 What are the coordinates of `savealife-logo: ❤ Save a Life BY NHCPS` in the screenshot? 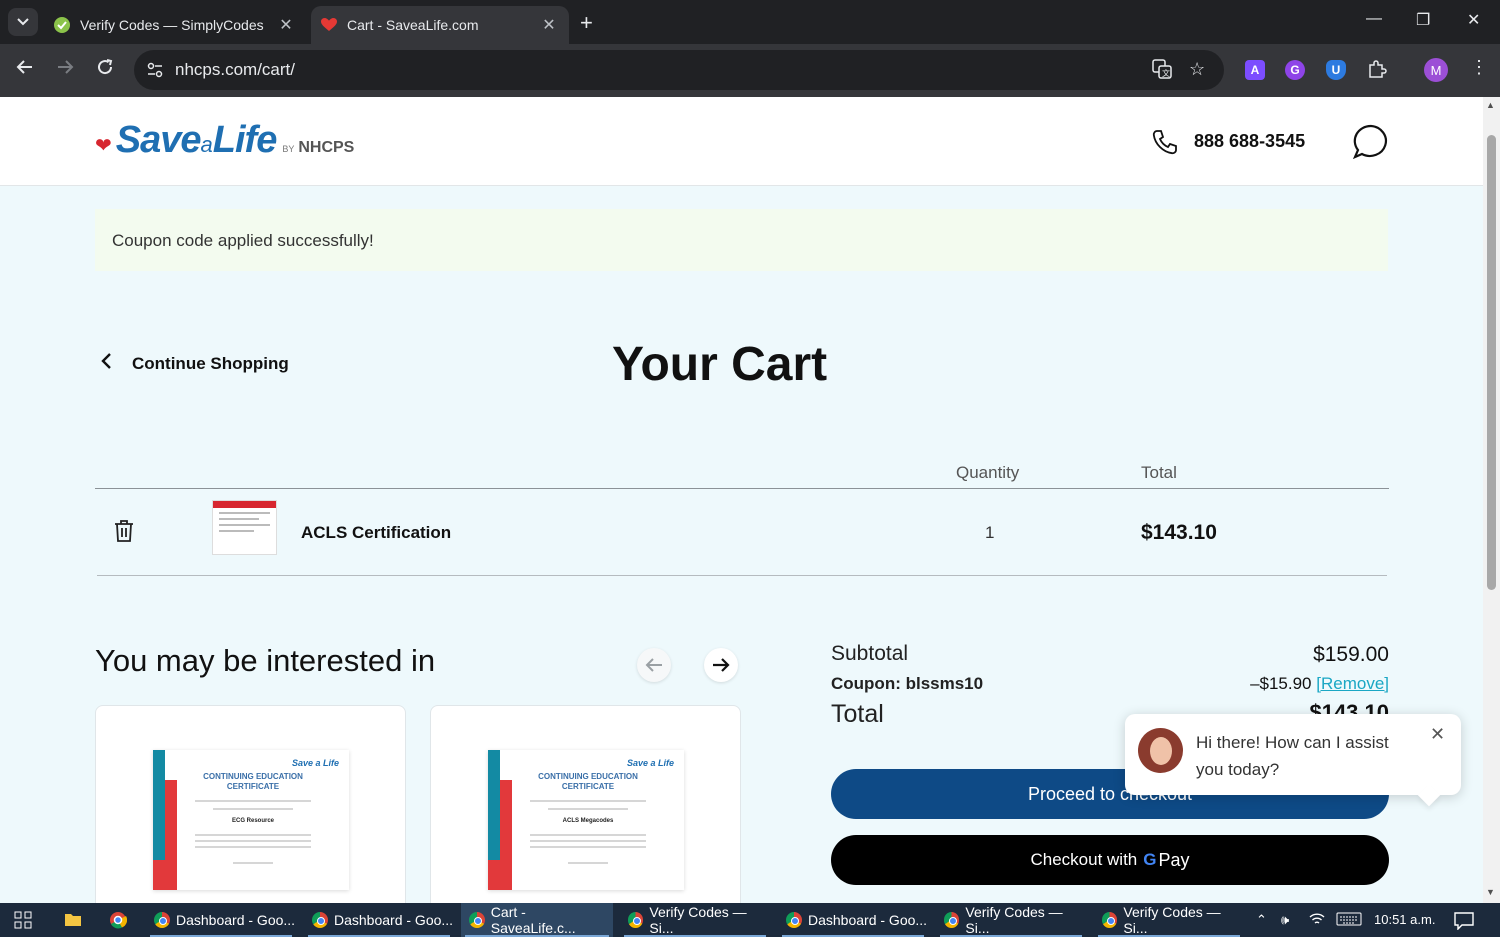 It's located at (224, 140).